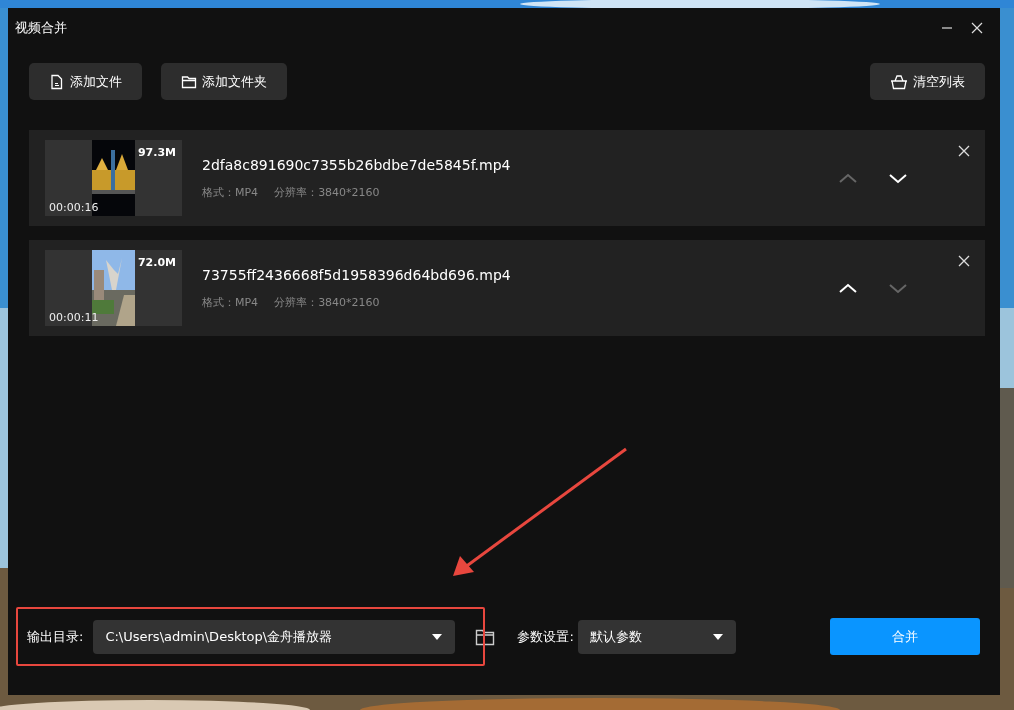 The width and height of the screenshot is (1014, 710). What do you see at coordinates (41, 28) in the screenshot?
I see `window-title: 视频合并` at bounding box center [41, 28].